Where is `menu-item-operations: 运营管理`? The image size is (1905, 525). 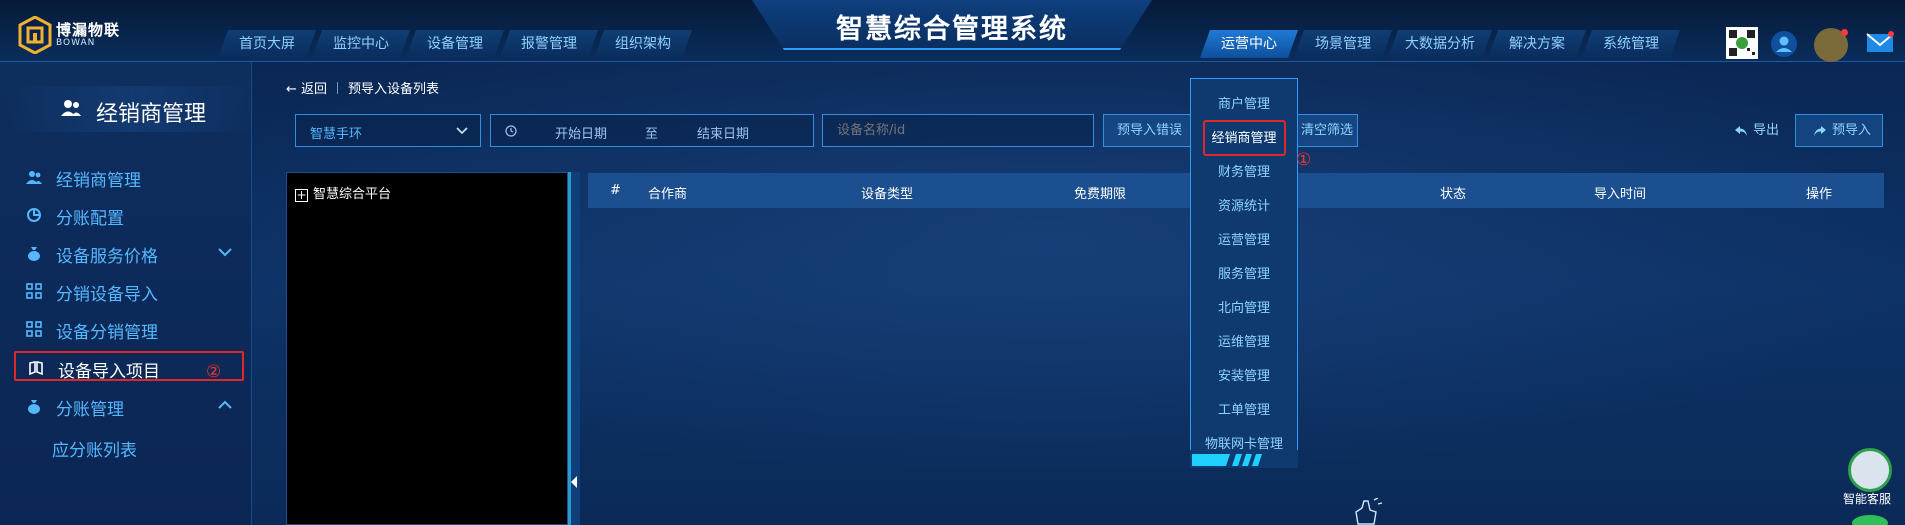 menu-item-operations: 运营管理 is located at coordinates (1244, 238).